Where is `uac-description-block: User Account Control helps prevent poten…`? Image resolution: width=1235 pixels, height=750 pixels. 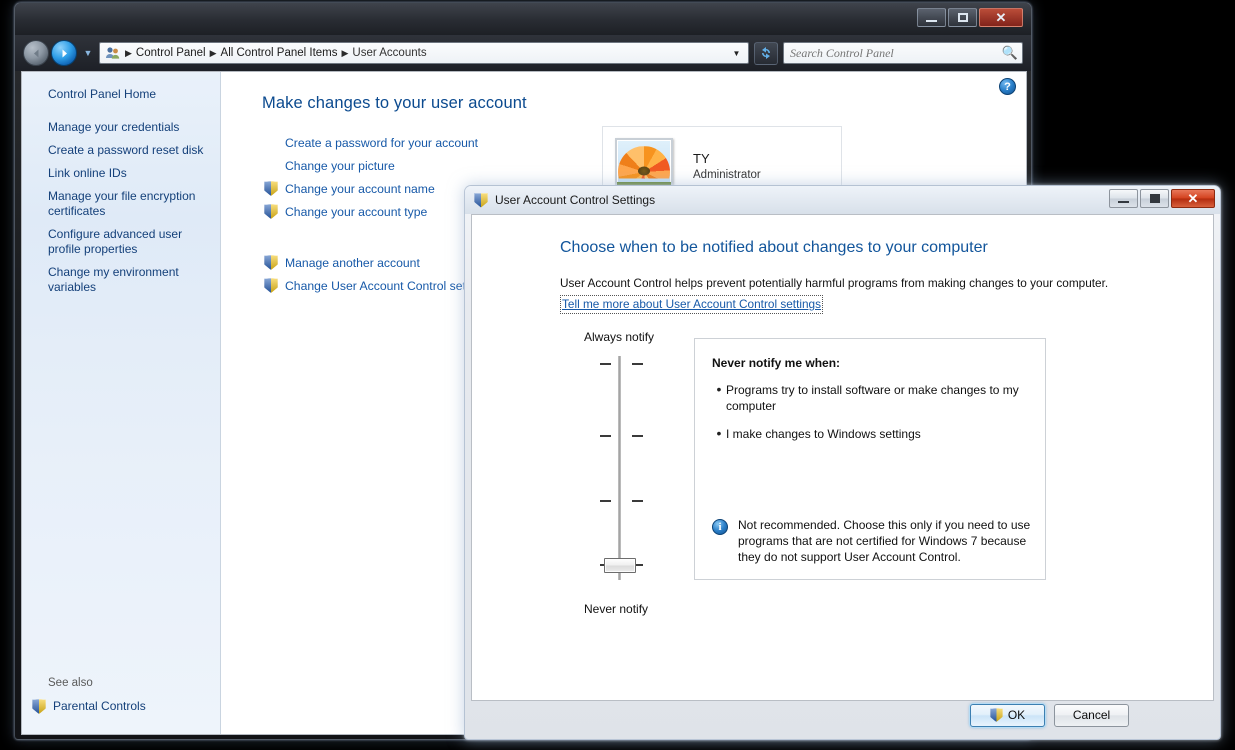 uac-description-block: User Account Control helps prevent poten… is located at coordinates (860, 294).